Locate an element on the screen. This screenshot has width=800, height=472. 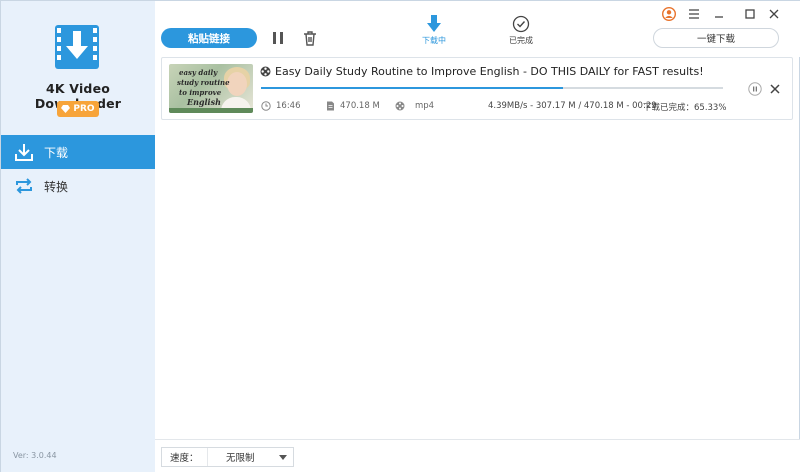
progress-bar-fill is located at coordinates (412, 88).